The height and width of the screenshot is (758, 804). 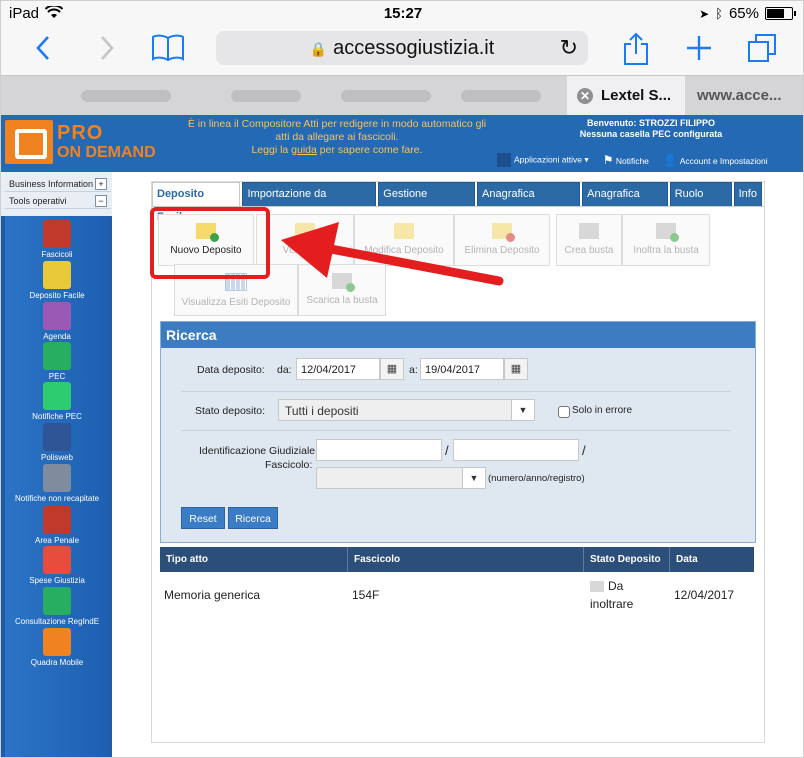 What do you see at coordinates (43, 51) in the screenshot?
I see `back-icon` at bounding box center [43, 51].